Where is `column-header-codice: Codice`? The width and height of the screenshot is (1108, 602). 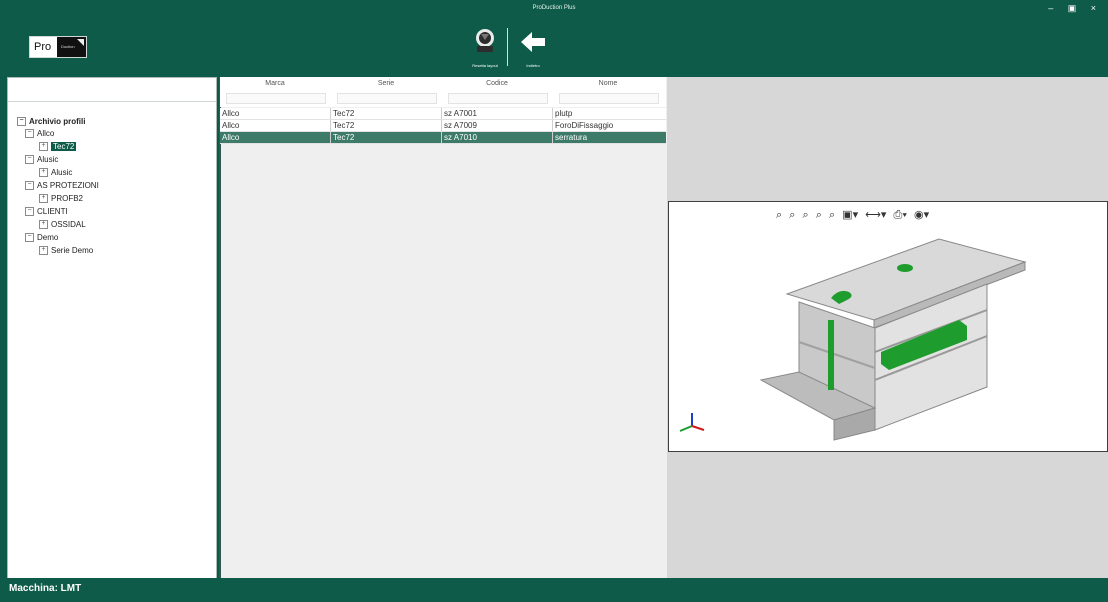
column-header-codice: Codice is located at coordinates (497, 83).